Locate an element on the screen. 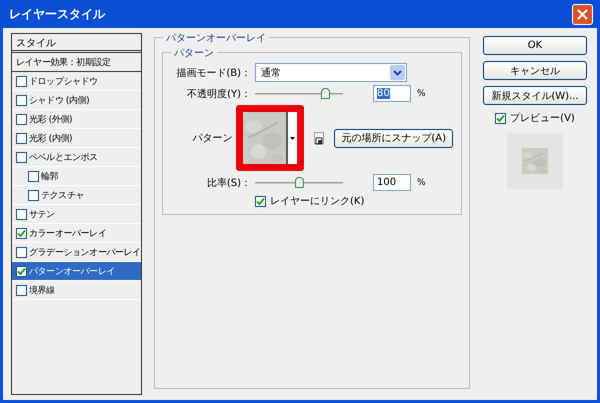  field-label: パターン is located at coordinates (211, 138).